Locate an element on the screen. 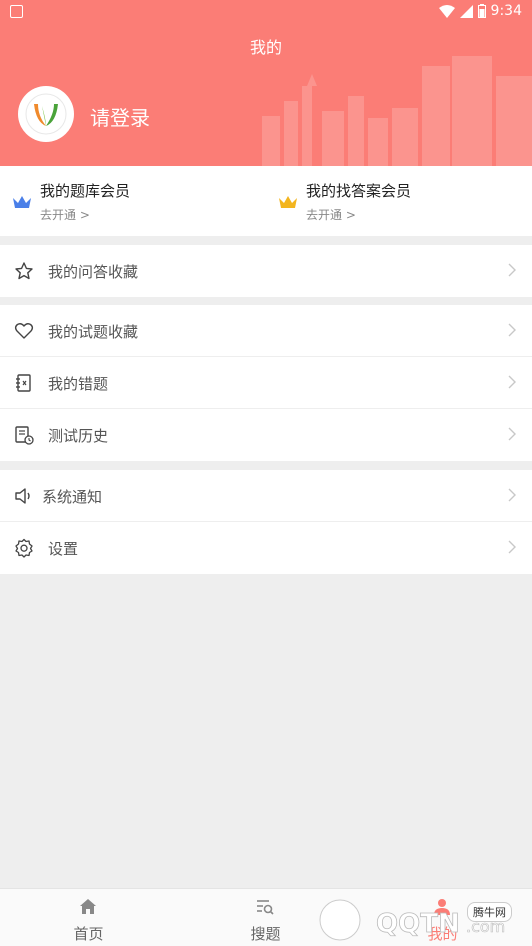 The image size is (532, 946). nav-tab-home: 首页 is located at coordinates (88, 917).